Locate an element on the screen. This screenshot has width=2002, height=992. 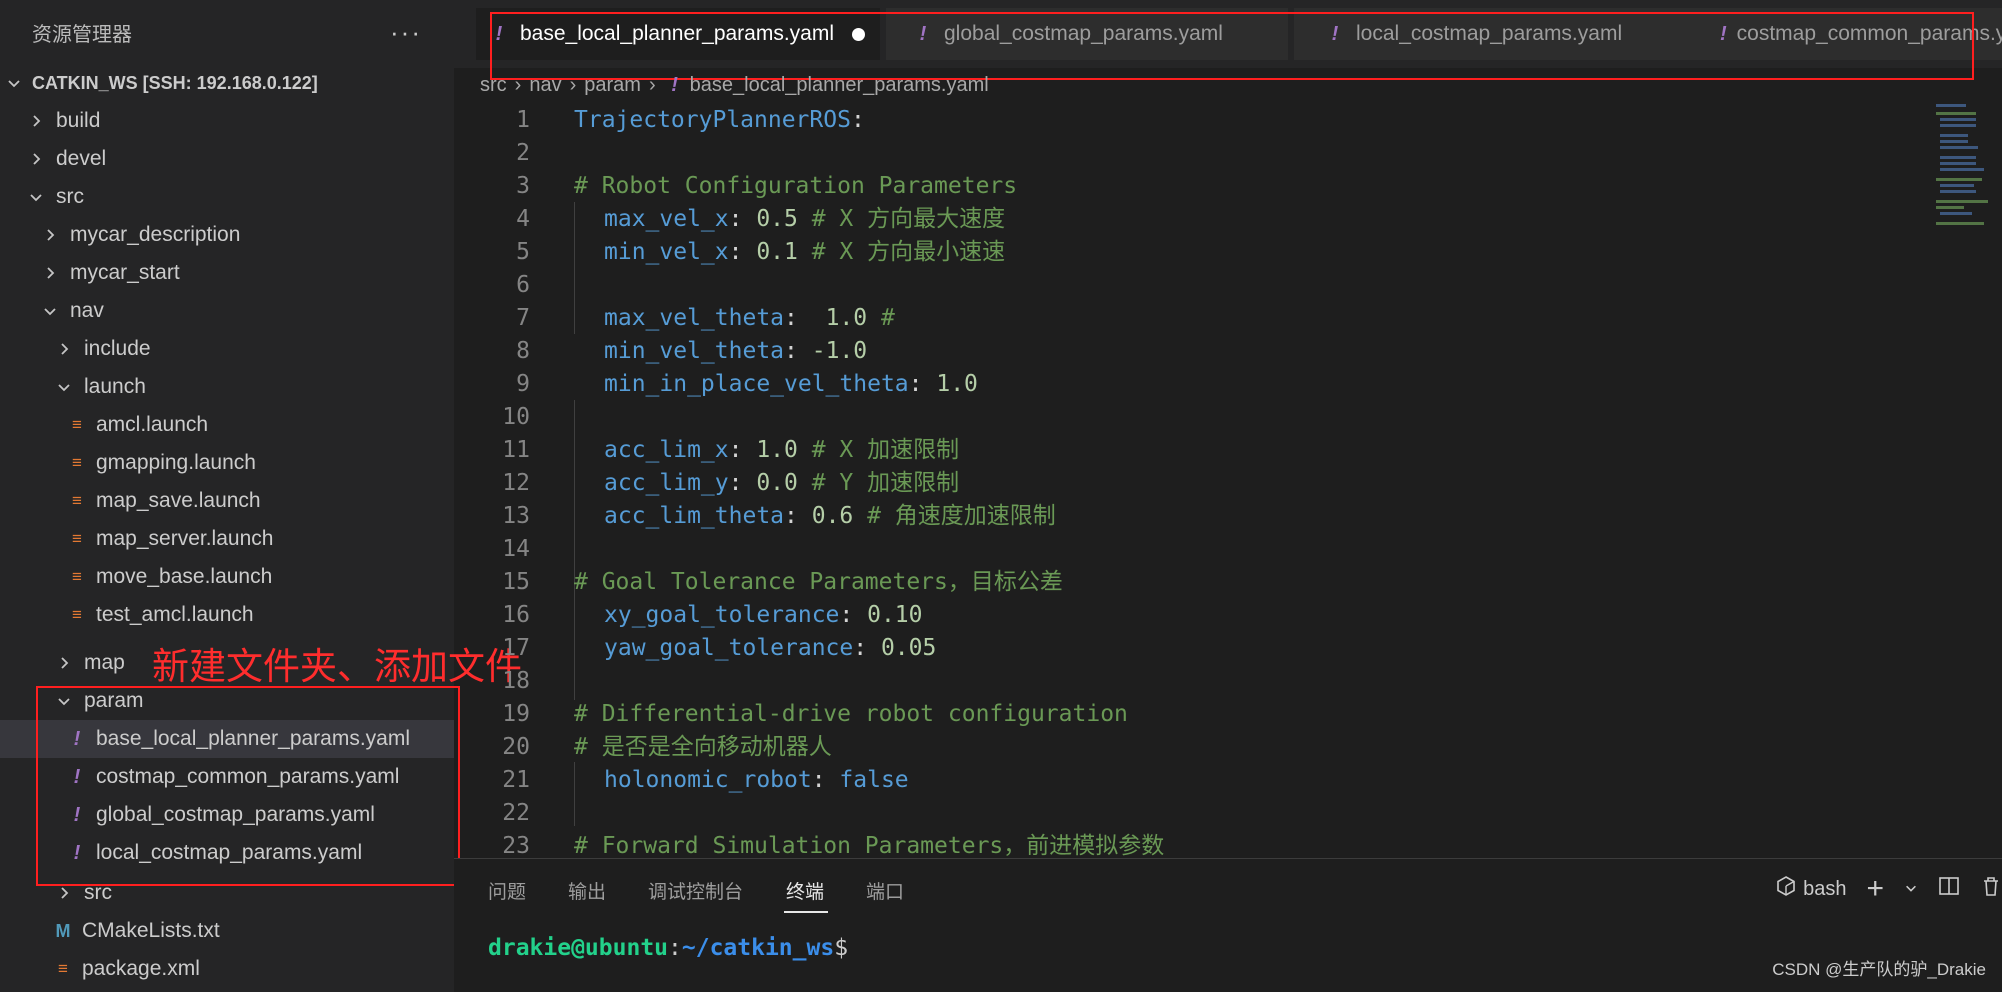
tree-folder-src: src is located at coordinates (227, 197).